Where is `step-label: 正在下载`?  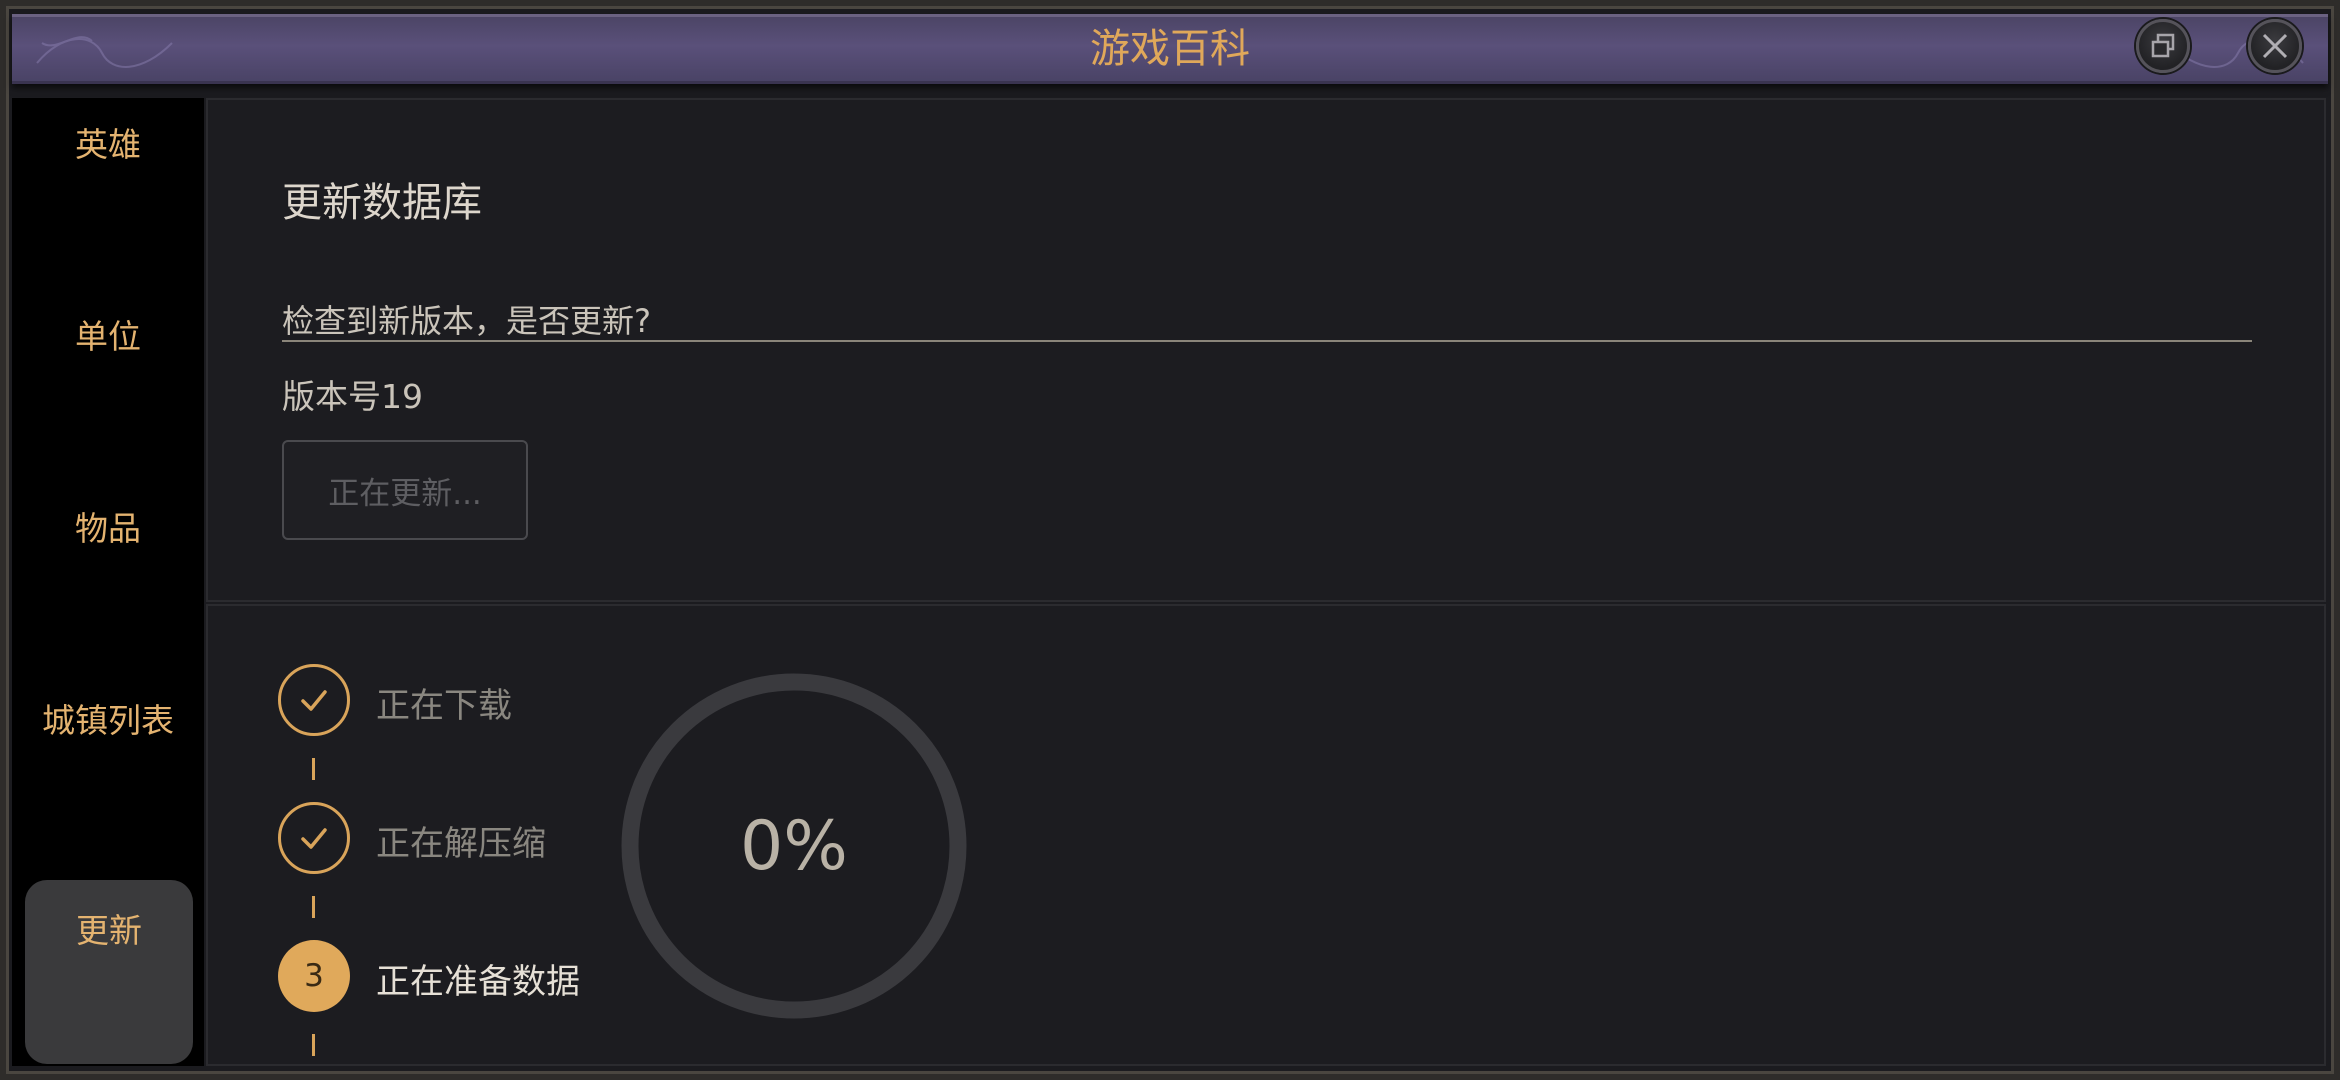
step-label: 正在下载 is located at coordinates (444, 706).